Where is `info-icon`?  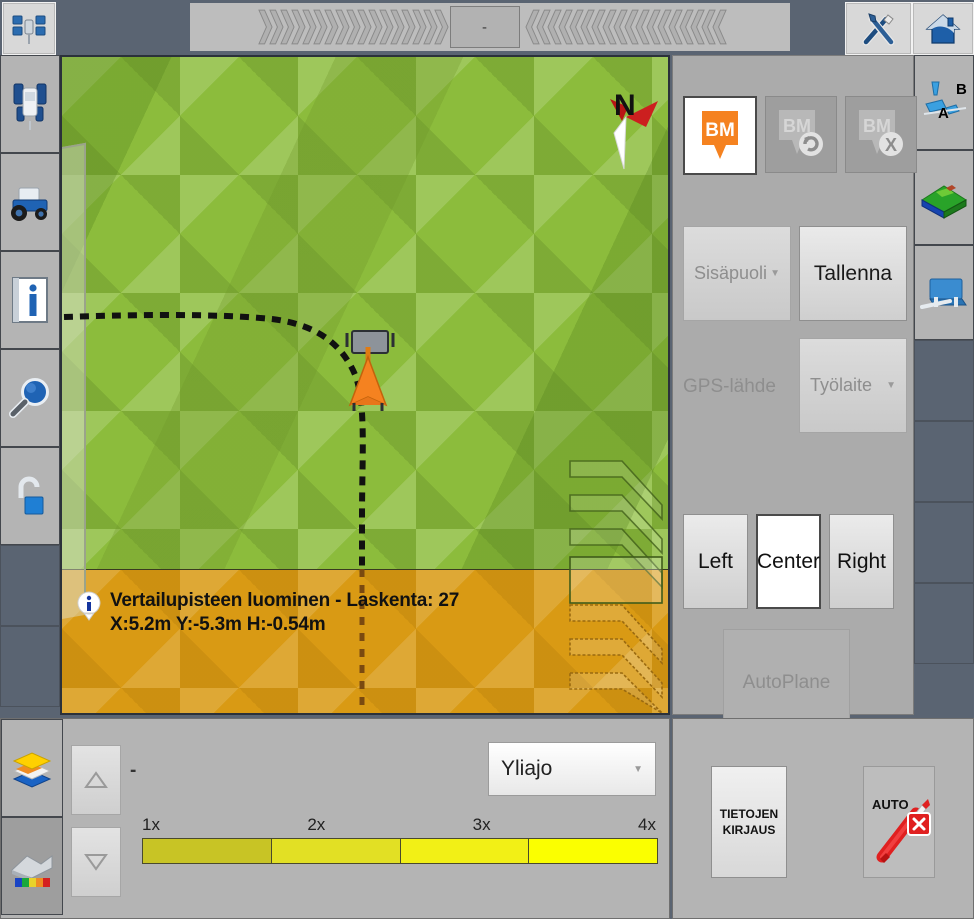 info-icon is located at coordinates (30, 300).